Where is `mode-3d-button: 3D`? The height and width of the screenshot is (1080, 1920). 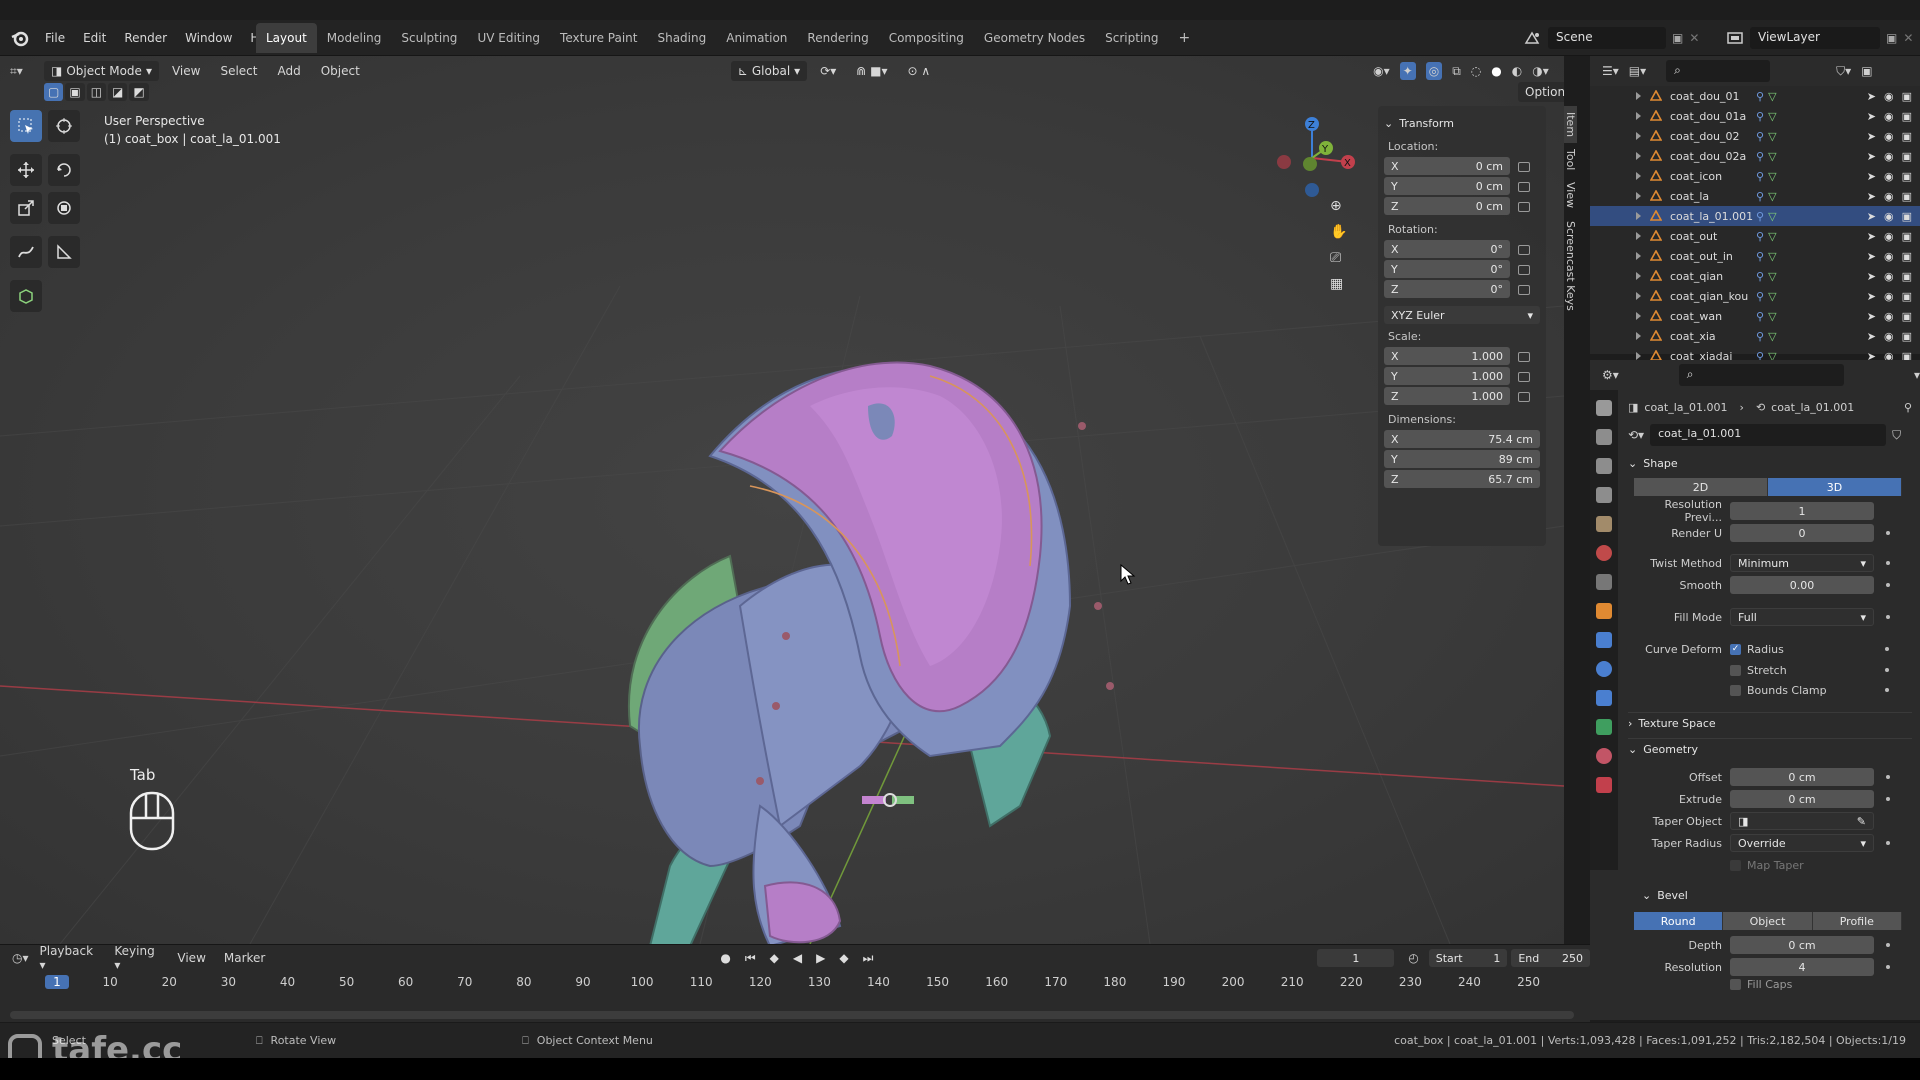 mode-3d-button: 3D is located at coordinates (1835, 487).